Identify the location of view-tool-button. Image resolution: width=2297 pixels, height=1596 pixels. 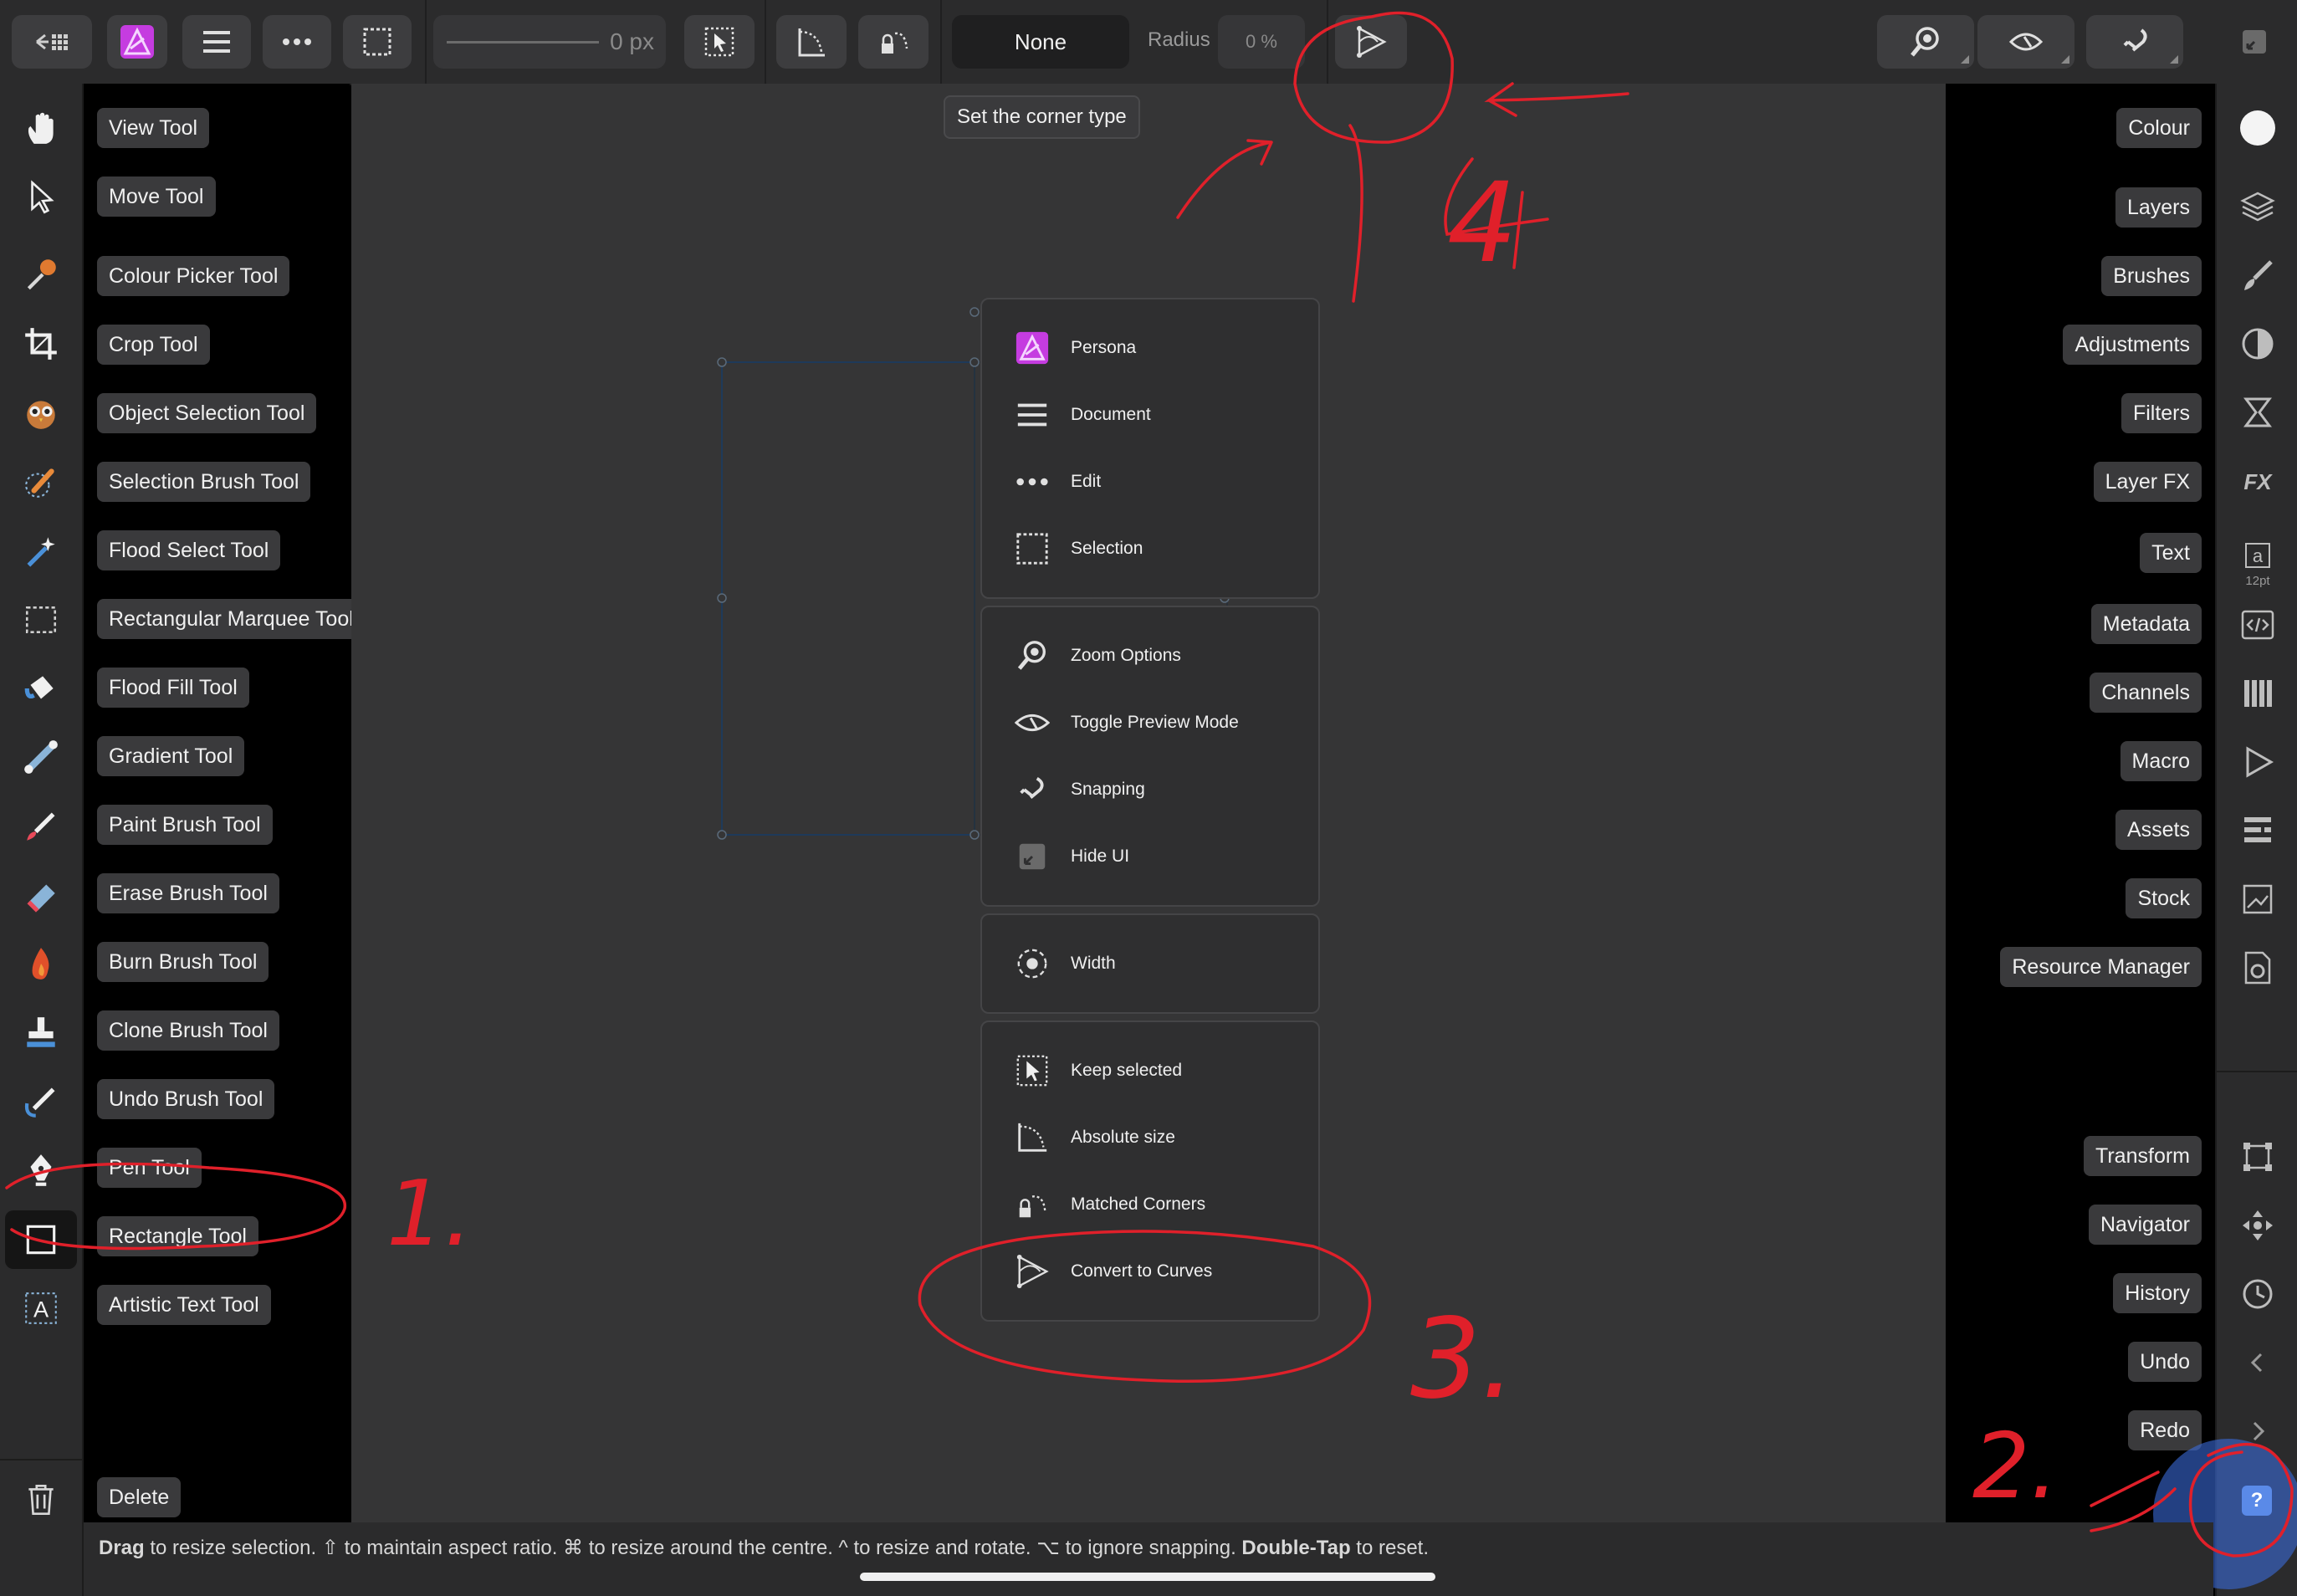
(41, 128).